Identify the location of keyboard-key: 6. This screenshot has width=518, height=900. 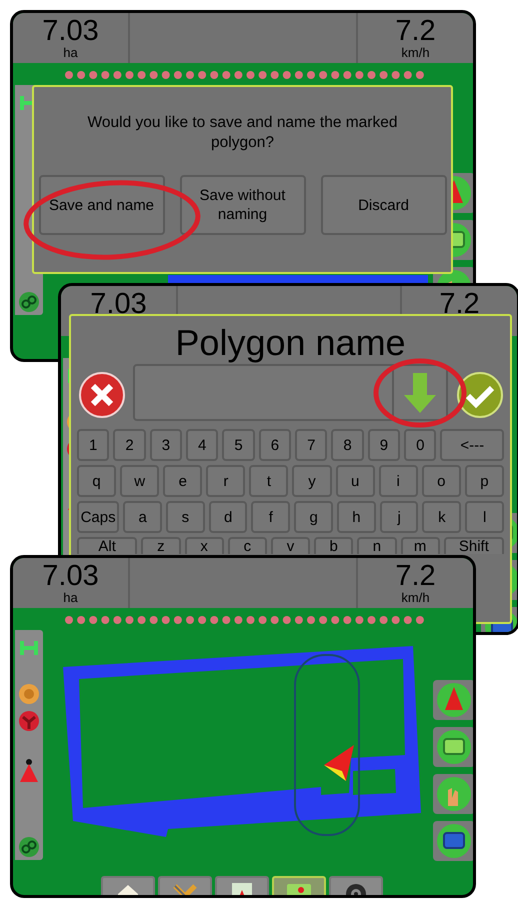
(275, 445).